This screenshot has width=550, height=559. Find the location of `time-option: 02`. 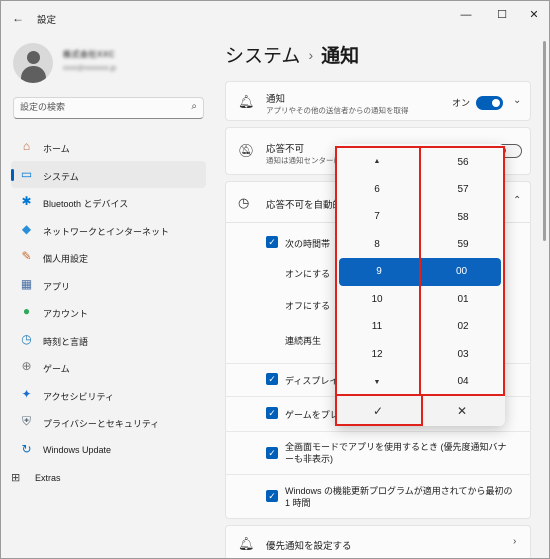

time-option: 02 is located at coordinates (463, 326).